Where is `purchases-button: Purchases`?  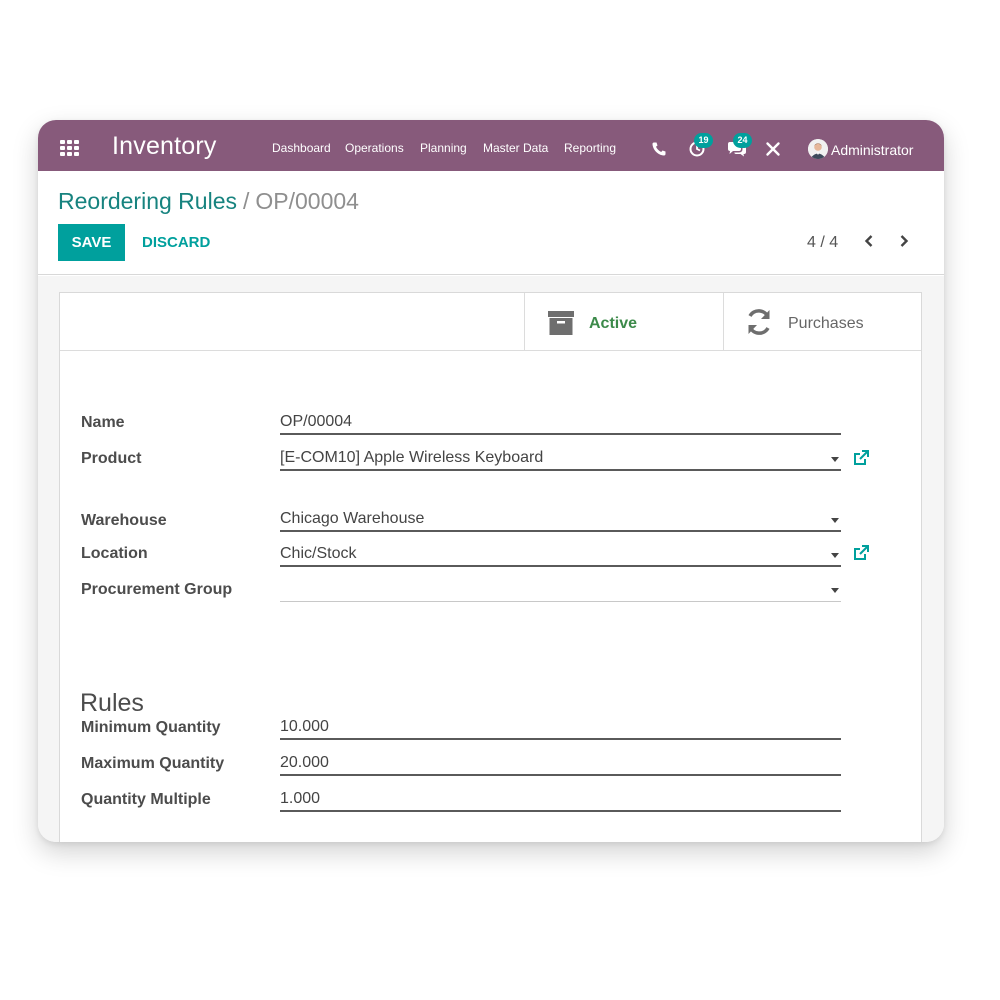
purchases-button: Purchases is located at coordinates (822, 321).